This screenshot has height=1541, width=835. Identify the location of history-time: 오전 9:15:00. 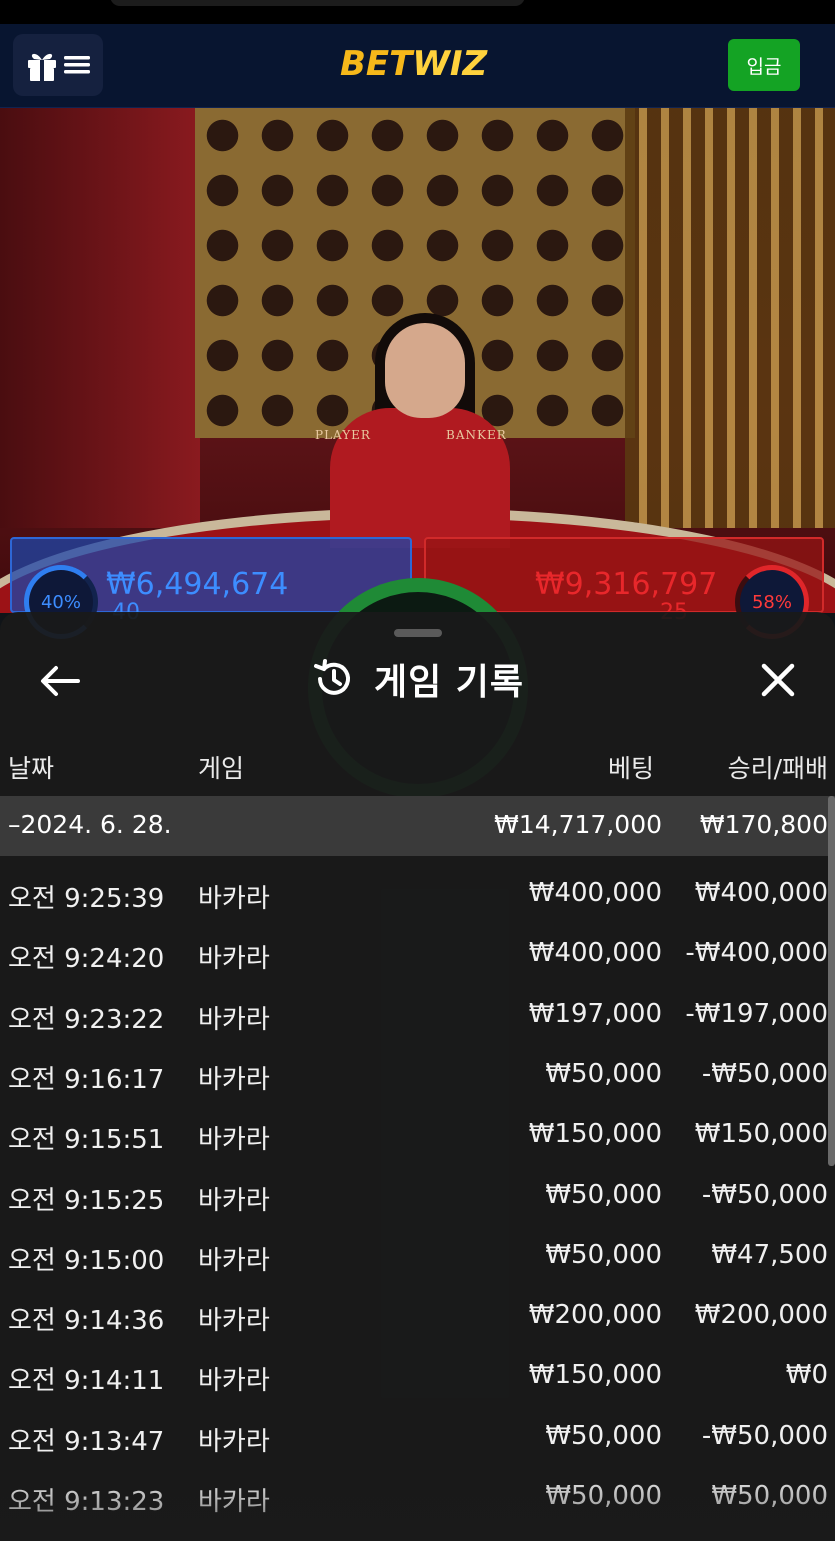
(86, 1260).